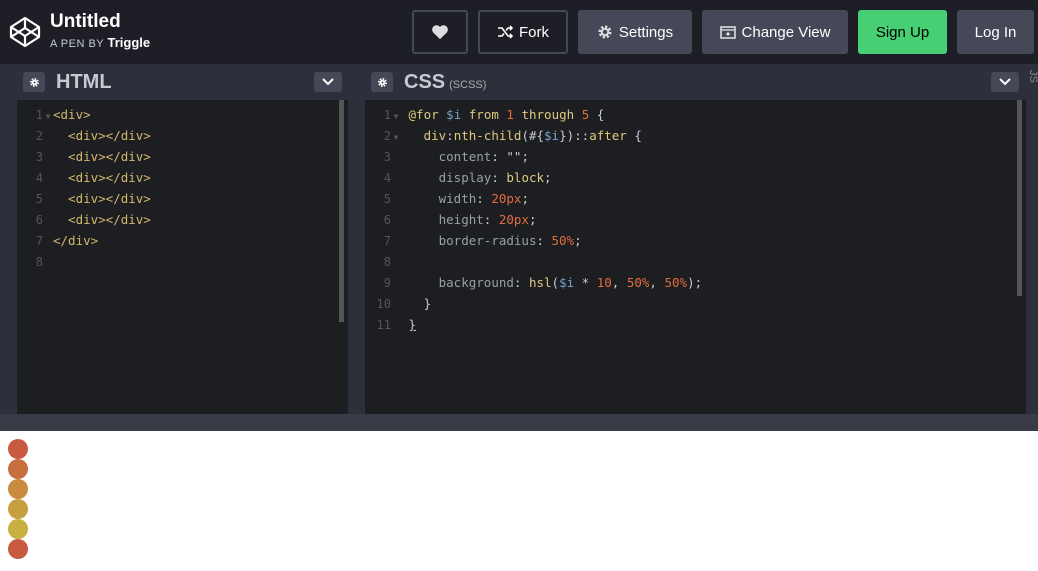 Image resolution: width=1038 pixels, height=571 pixels. What do you see at coordinates (456, 156) in the screenshot?
I see `code-line: 3 content: "";` at bounding box center [456, 156].